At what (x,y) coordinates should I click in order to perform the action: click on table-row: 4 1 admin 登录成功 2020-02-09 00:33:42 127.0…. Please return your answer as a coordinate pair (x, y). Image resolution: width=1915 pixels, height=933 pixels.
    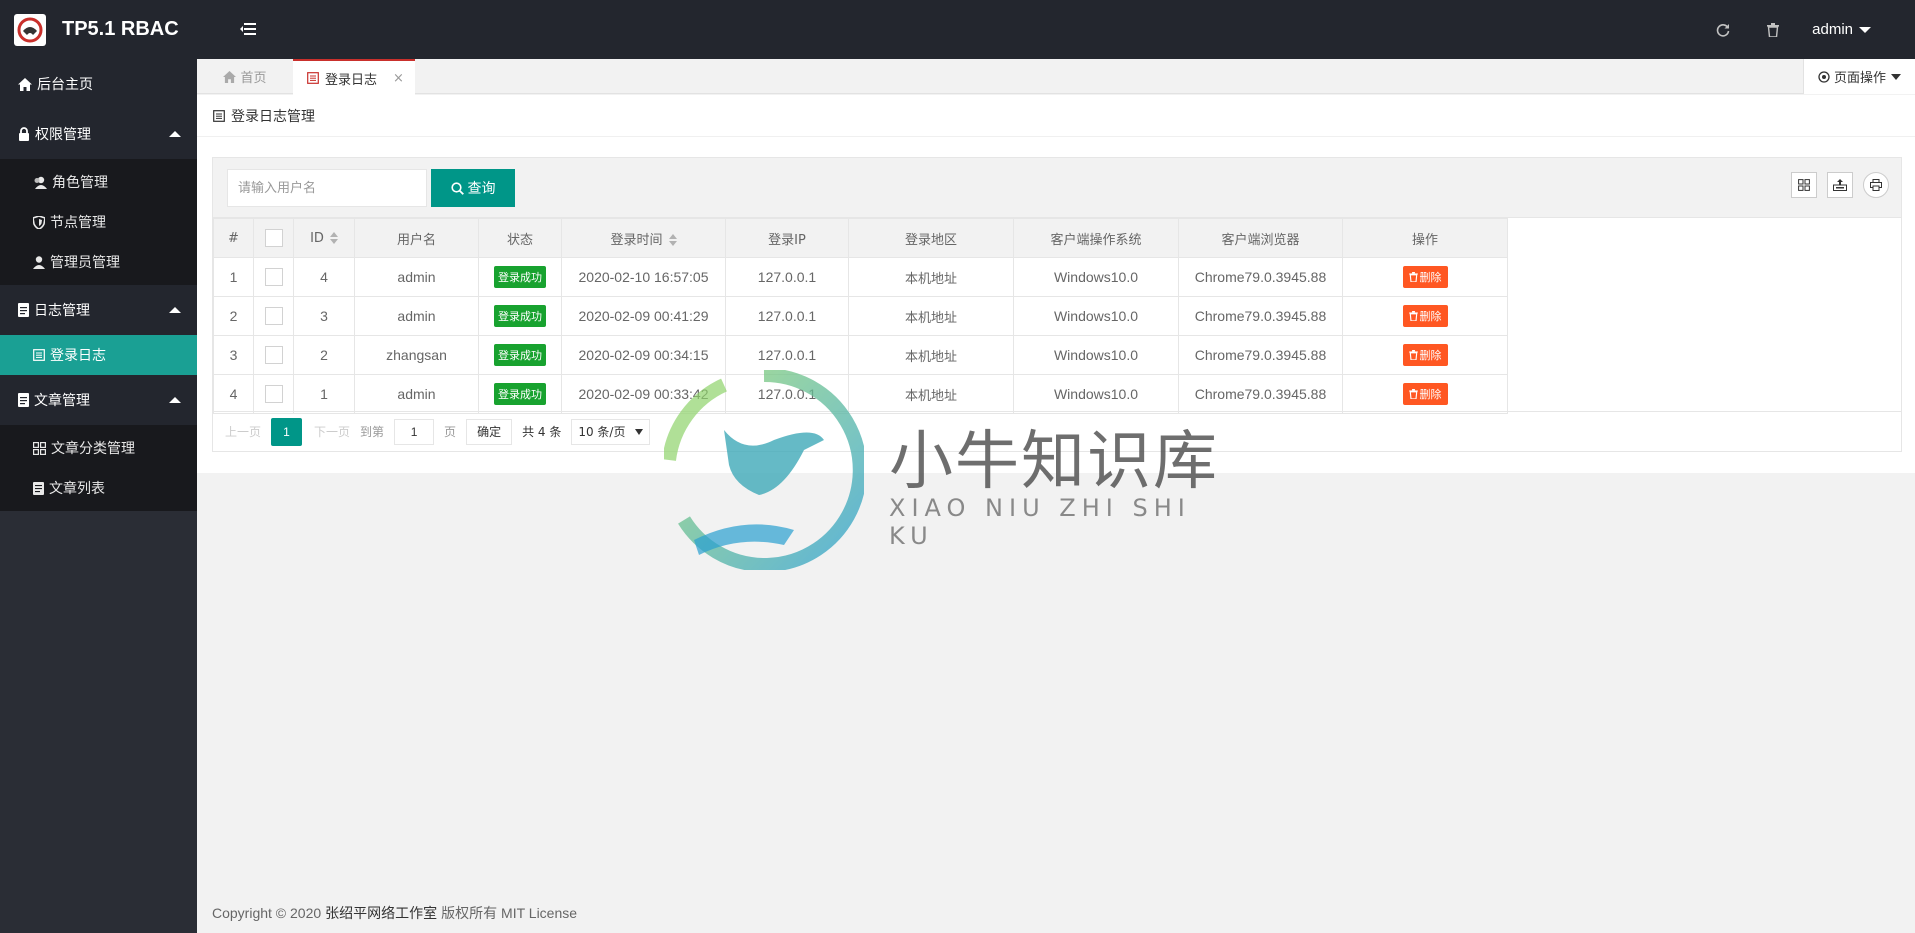
    Looking at the image, I should click on (860, 394).